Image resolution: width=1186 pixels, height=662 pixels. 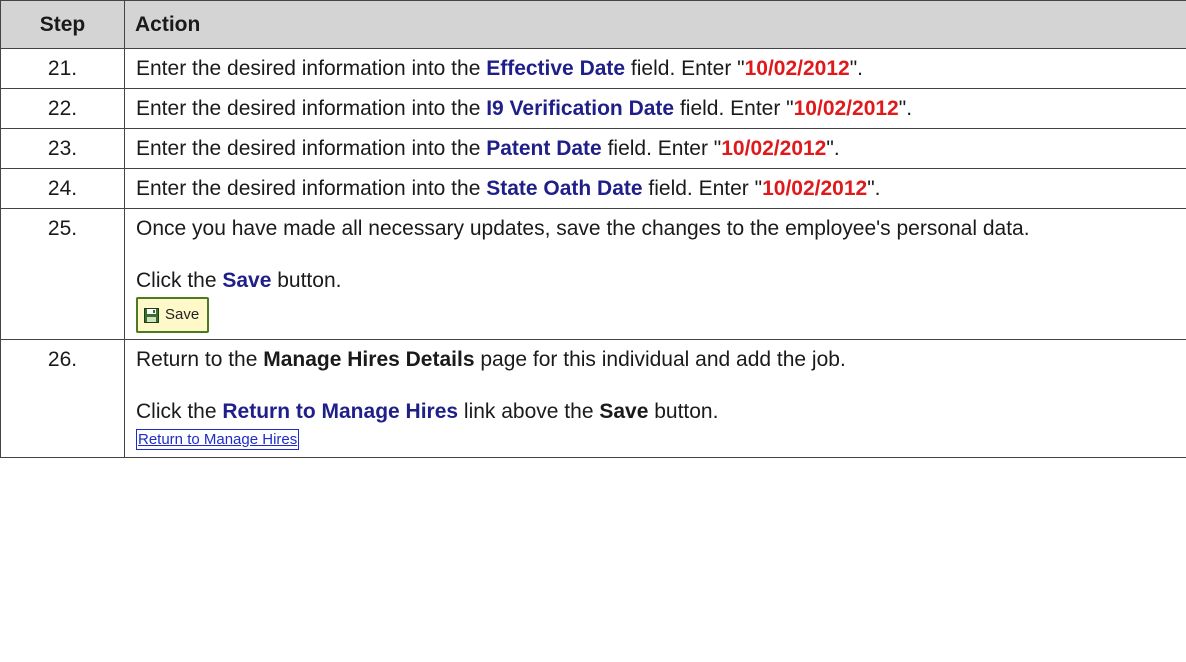 I want to click on field-name: Return to Manage Hires, so click(x=340, y=411).